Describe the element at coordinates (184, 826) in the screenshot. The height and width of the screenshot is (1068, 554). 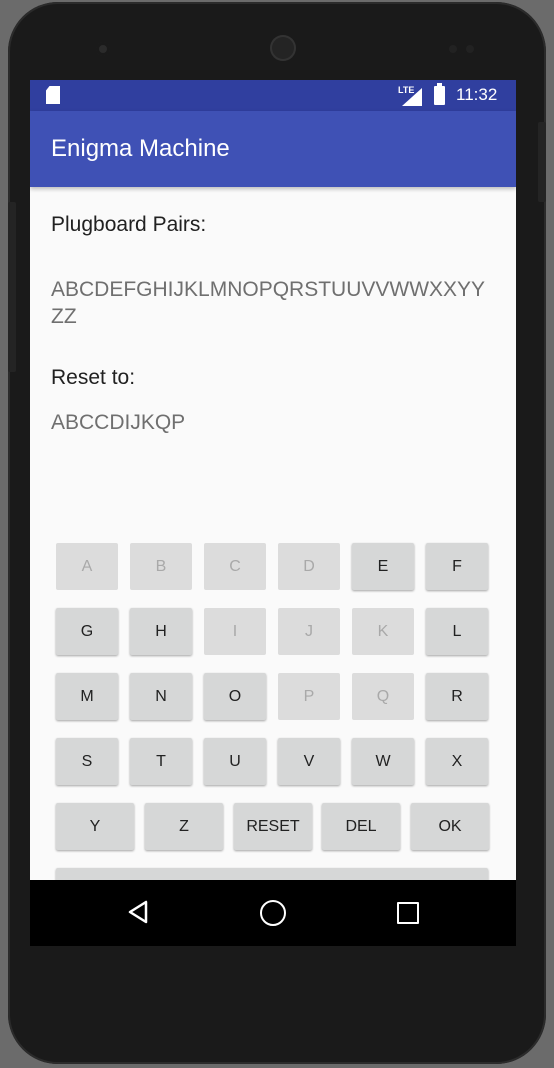
I see `key-z: Z` at that location.